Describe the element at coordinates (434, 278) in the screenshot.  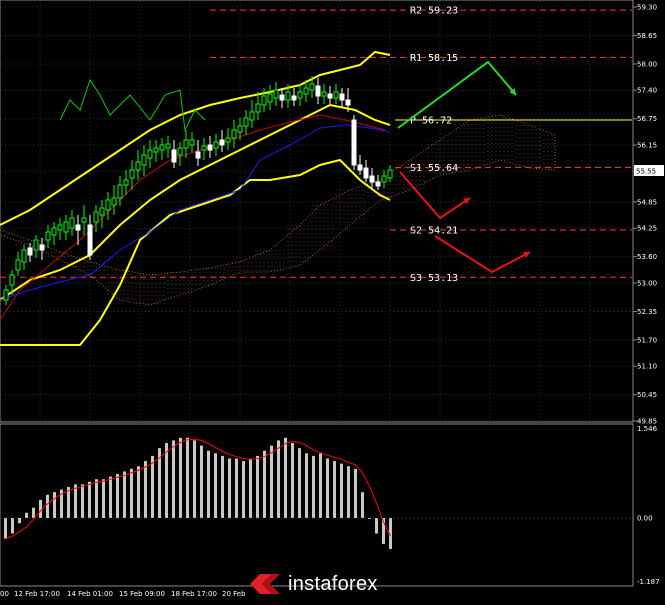
I see `level-label: S3 53.13` at that location.